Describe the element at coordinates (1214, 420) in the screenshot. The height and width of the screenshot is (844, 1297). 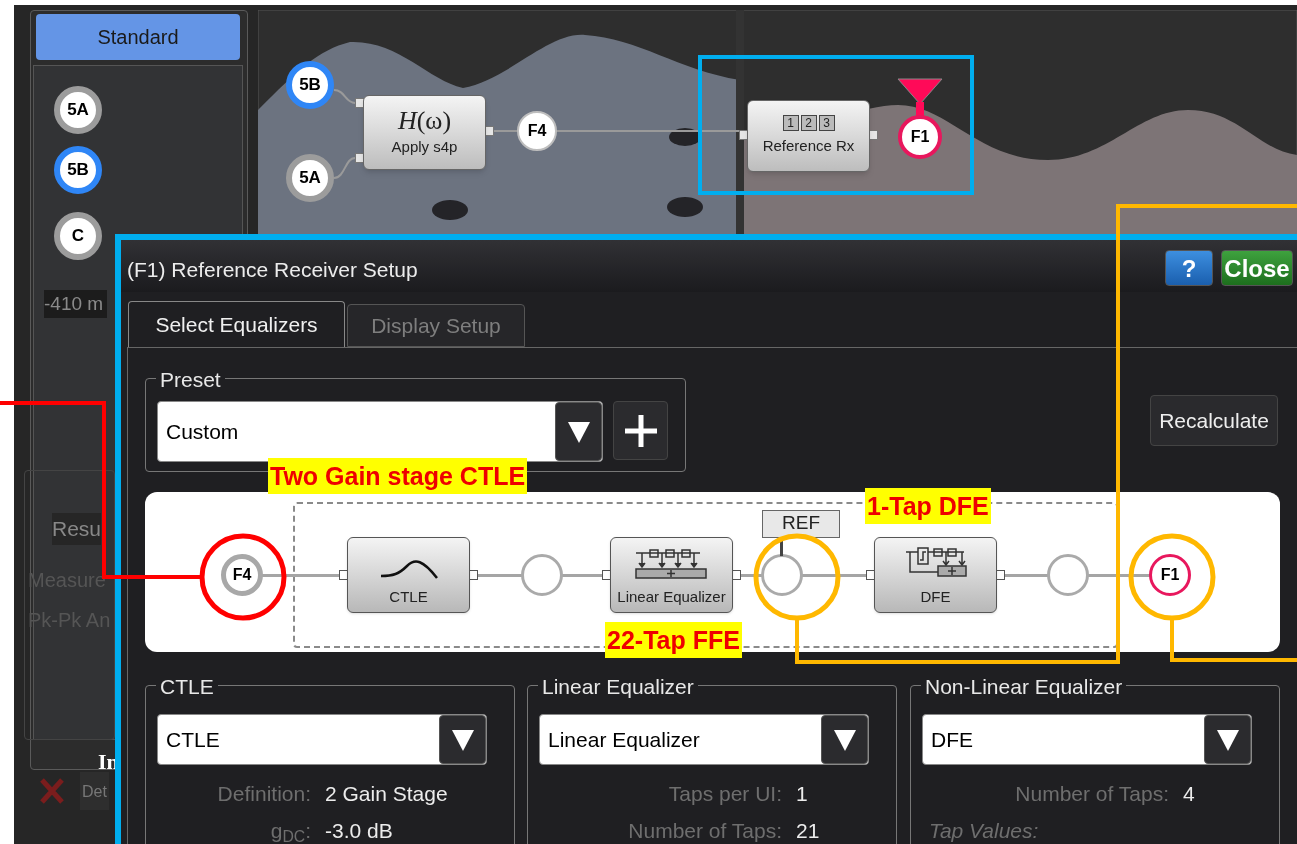
I see `recalculate-button: Recalculate` at that location.